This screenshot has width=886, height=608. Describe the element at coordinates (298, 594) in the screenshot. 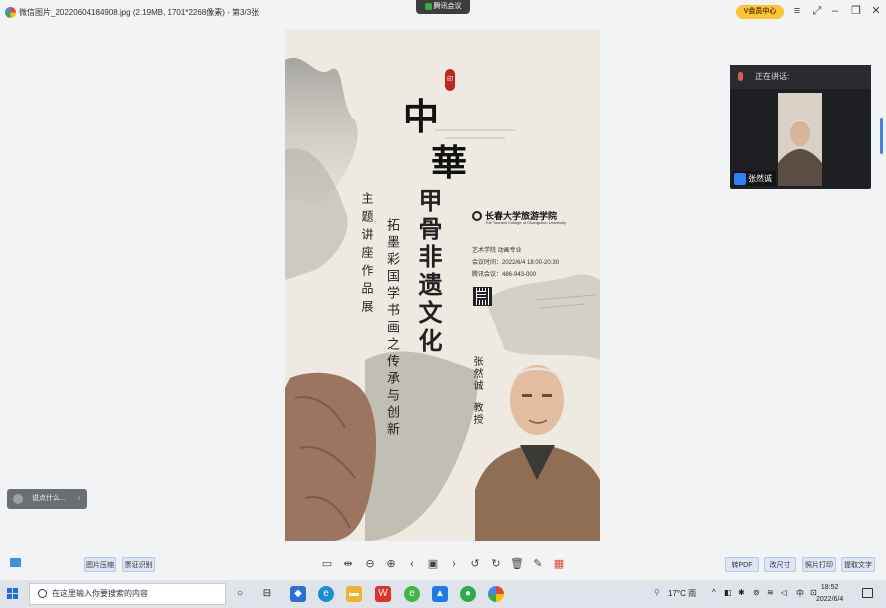

I see `cloud-app-icon: ◆` at that location.